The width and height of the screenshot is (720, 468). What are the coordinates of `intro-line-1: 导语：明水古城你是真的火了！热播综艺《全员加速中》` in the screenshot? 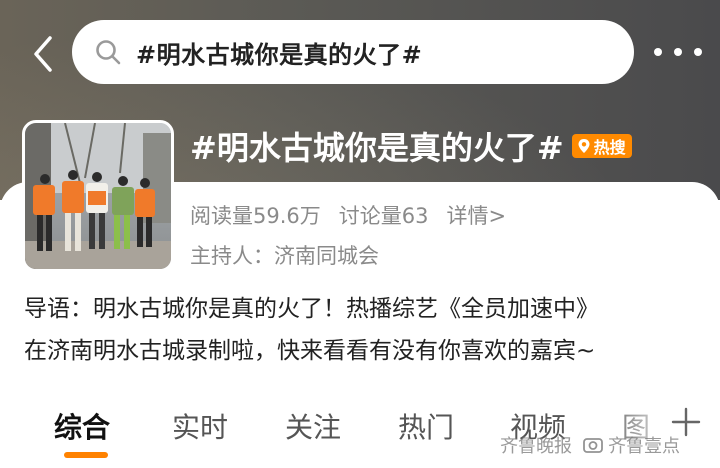 It's located at (311, 309).